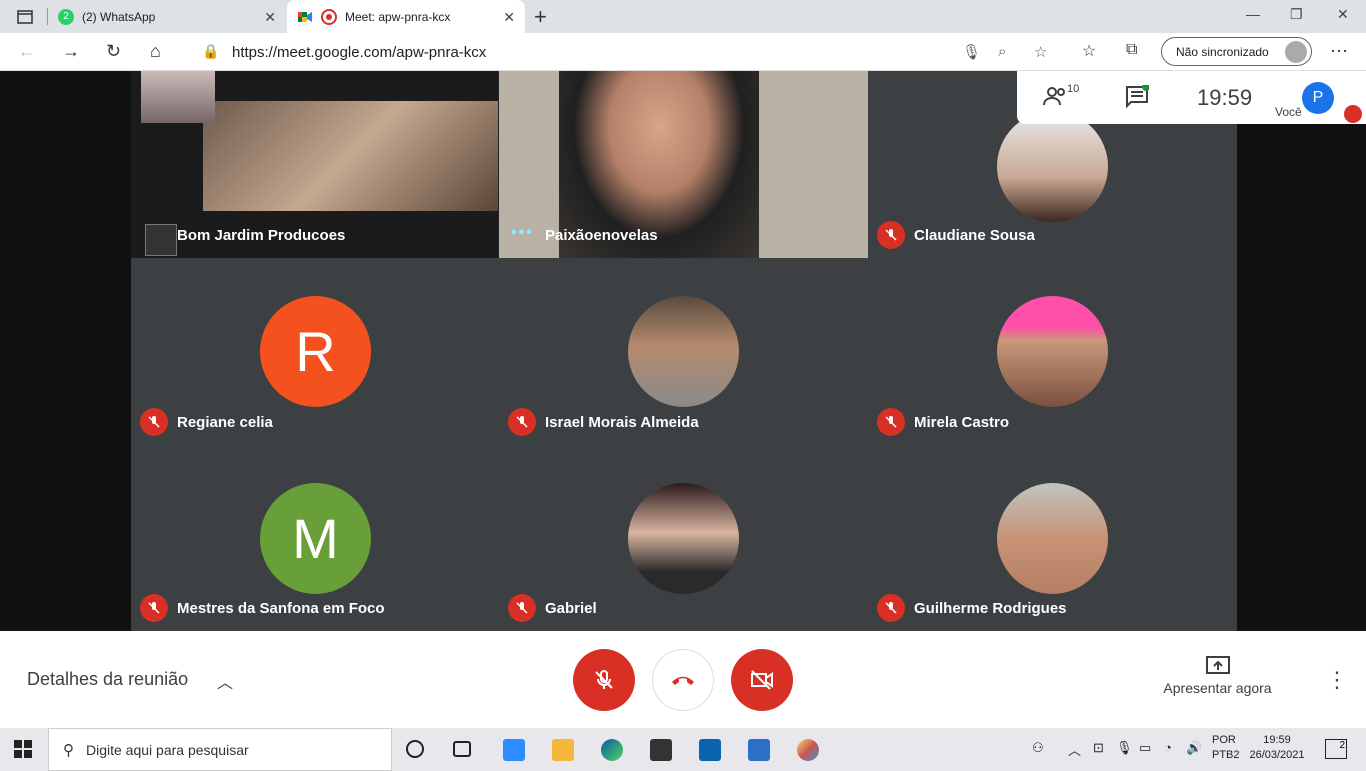 This screenshot has height=771, width=1366. What do you see at coordinates (1061, 97) in the screenshot?
I see `participants-button: 10` at bounding box center [1061, 97].